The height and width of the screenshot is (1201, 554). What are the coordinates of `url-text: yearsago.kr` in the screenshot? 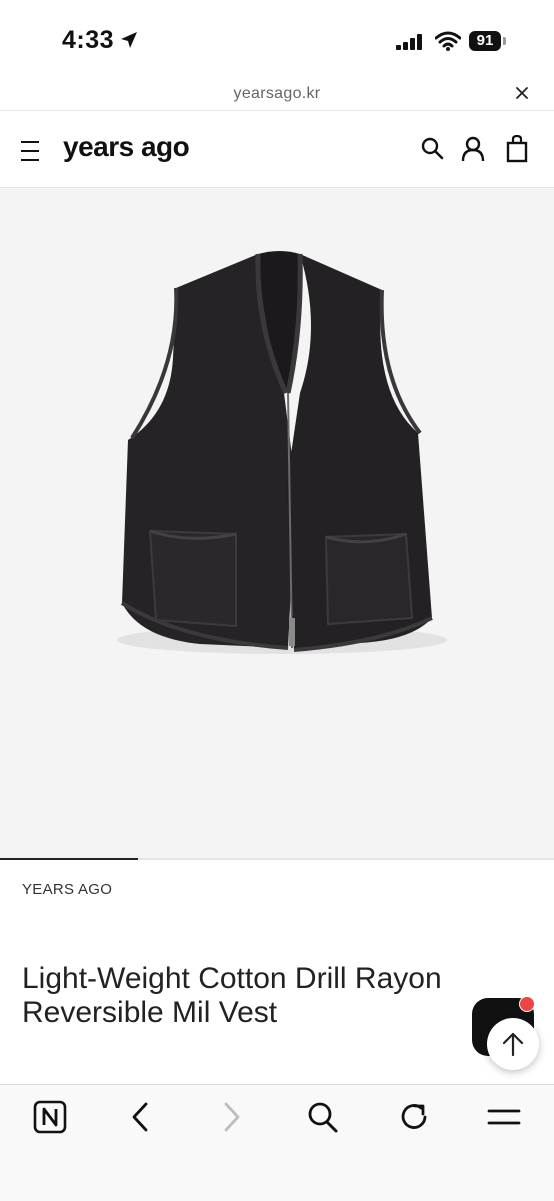 It's located at (277, 94).